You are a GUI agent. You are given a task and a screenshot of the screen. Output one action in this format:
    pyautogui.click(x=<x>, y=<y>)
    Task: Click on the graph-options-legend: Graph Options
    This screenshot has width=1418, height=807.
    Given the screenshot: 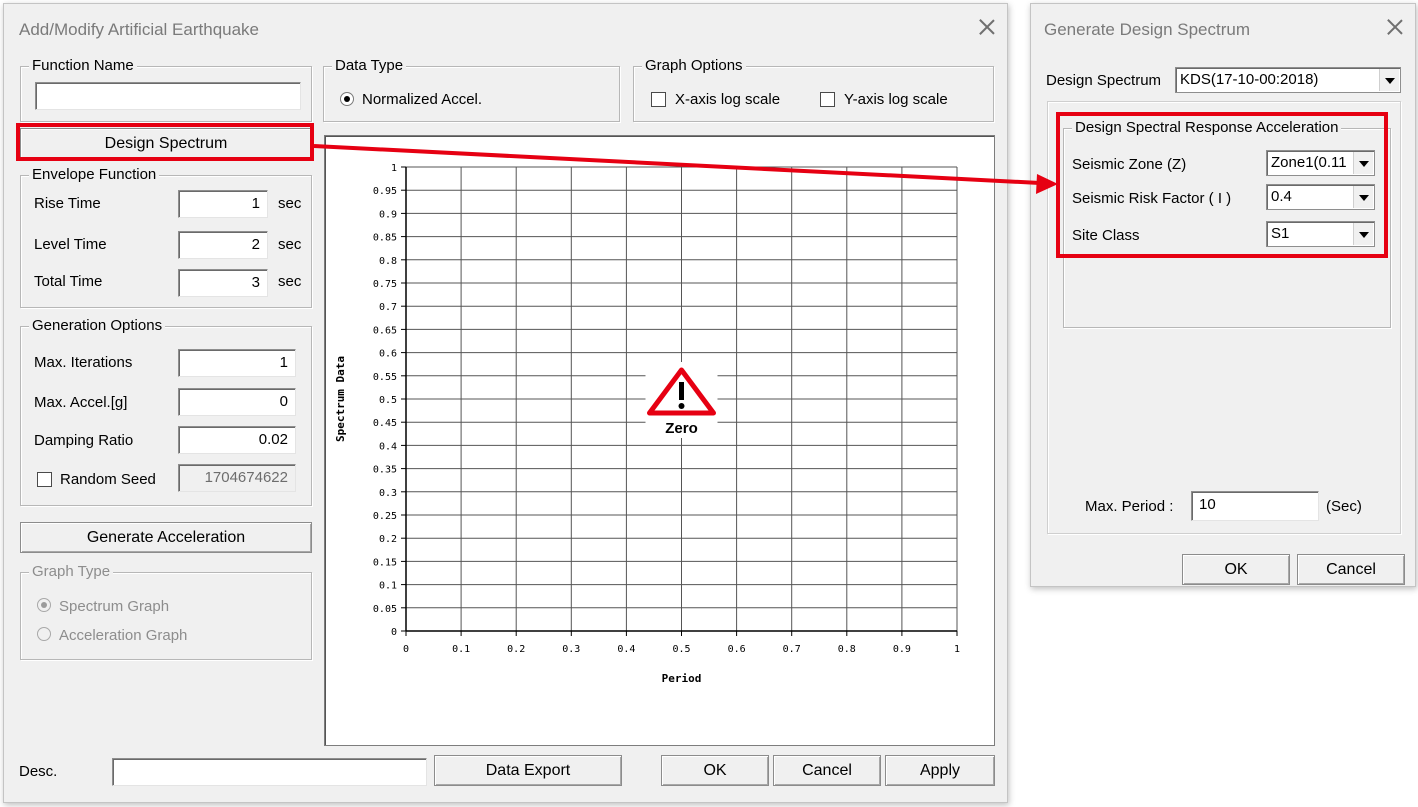 What is the action you would take?
    pyautogui.click(x=694, y=65)
    